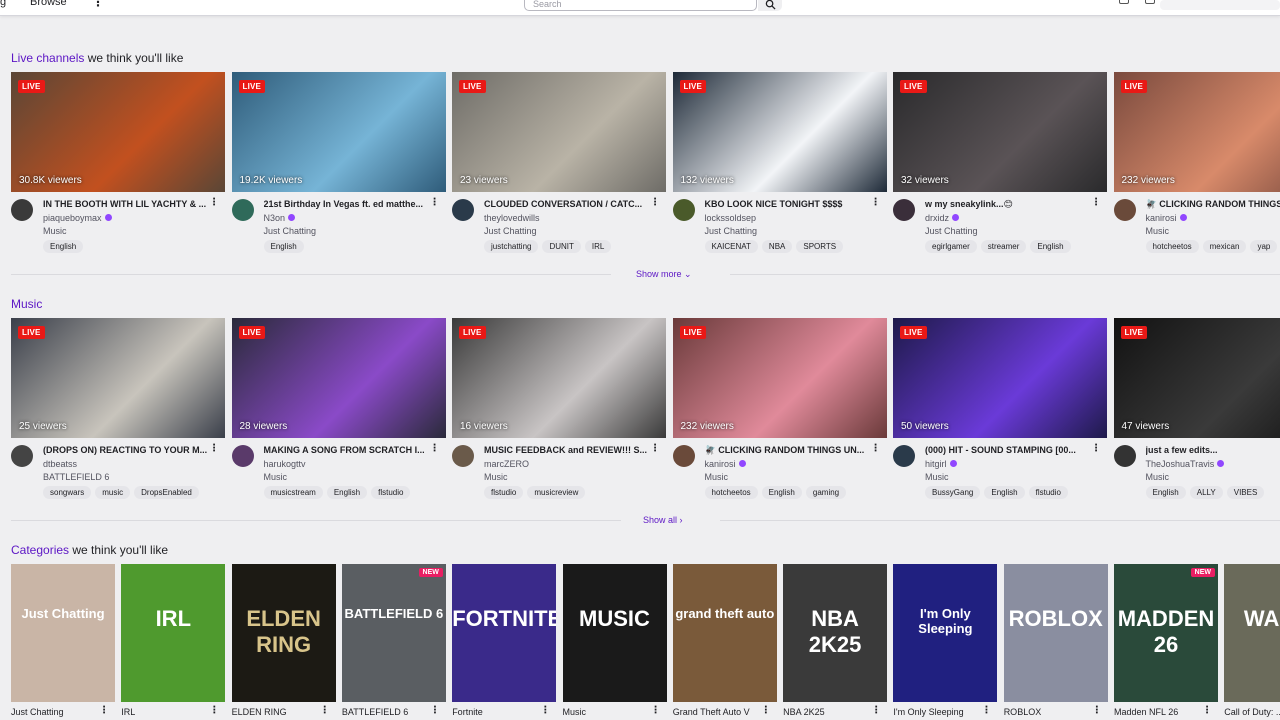 The width and height of the screenshot is (1280, 720). I want to click on stream-thumbnail: LIVE 50 viewers, so click(1000, 378).